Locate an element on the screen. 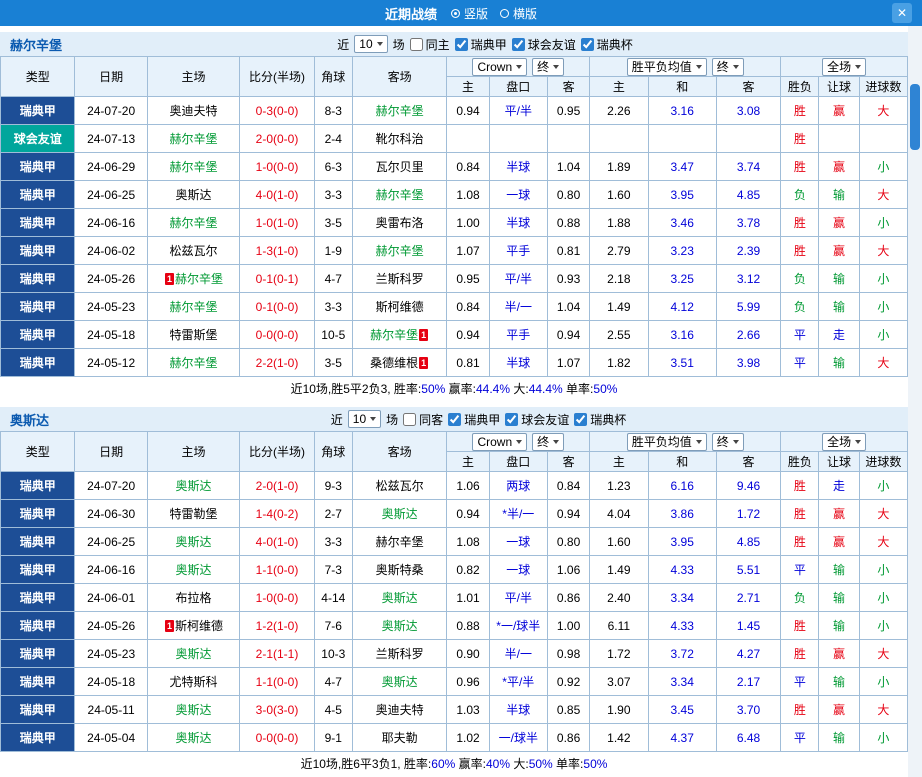  odds-away-cell: 0.86 is located at coordinates (568, 597).